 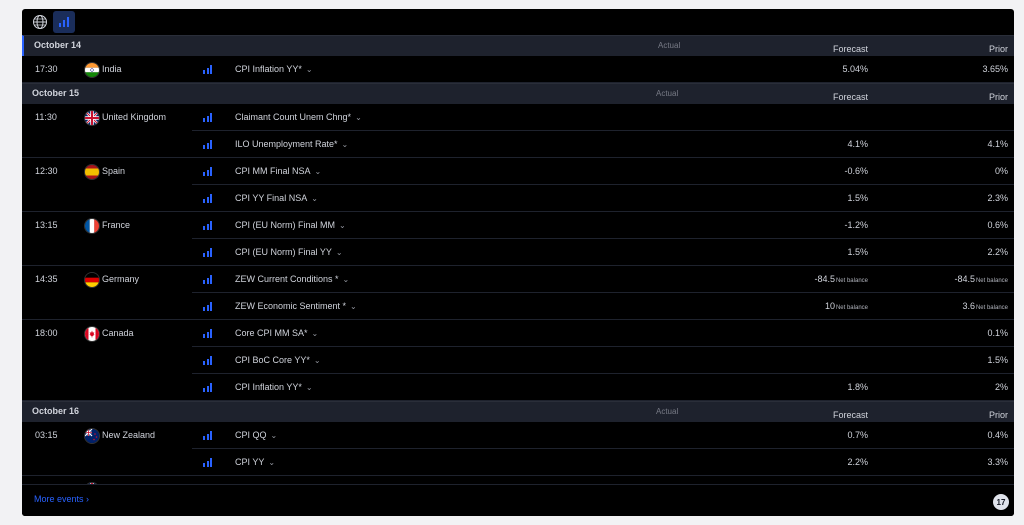 I want to click on country-name: Germany, so click(x=121, y=279).